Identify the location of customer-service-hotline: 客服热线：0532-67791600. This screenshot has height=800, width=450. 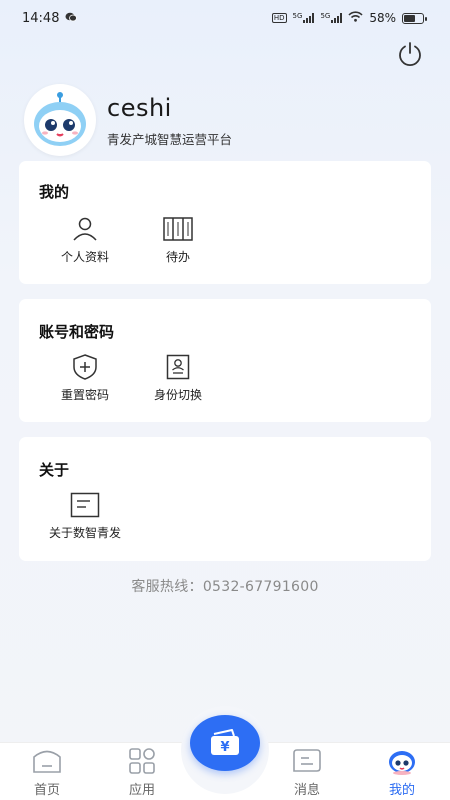
(225, 586).